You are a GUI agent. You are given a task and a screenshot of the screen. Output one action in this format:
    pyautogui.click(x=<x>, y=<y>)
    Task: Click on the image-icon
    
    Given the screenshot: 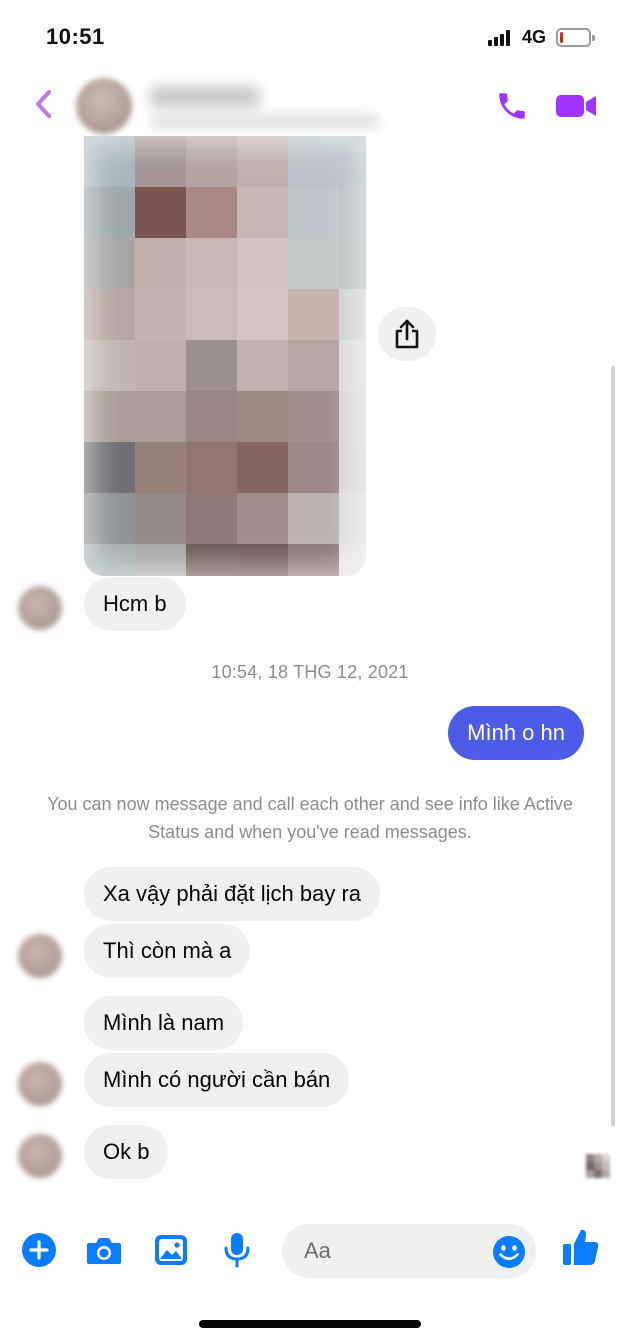 What is the action you would take?
    pyautogui.click(x=171, y=1250)
    